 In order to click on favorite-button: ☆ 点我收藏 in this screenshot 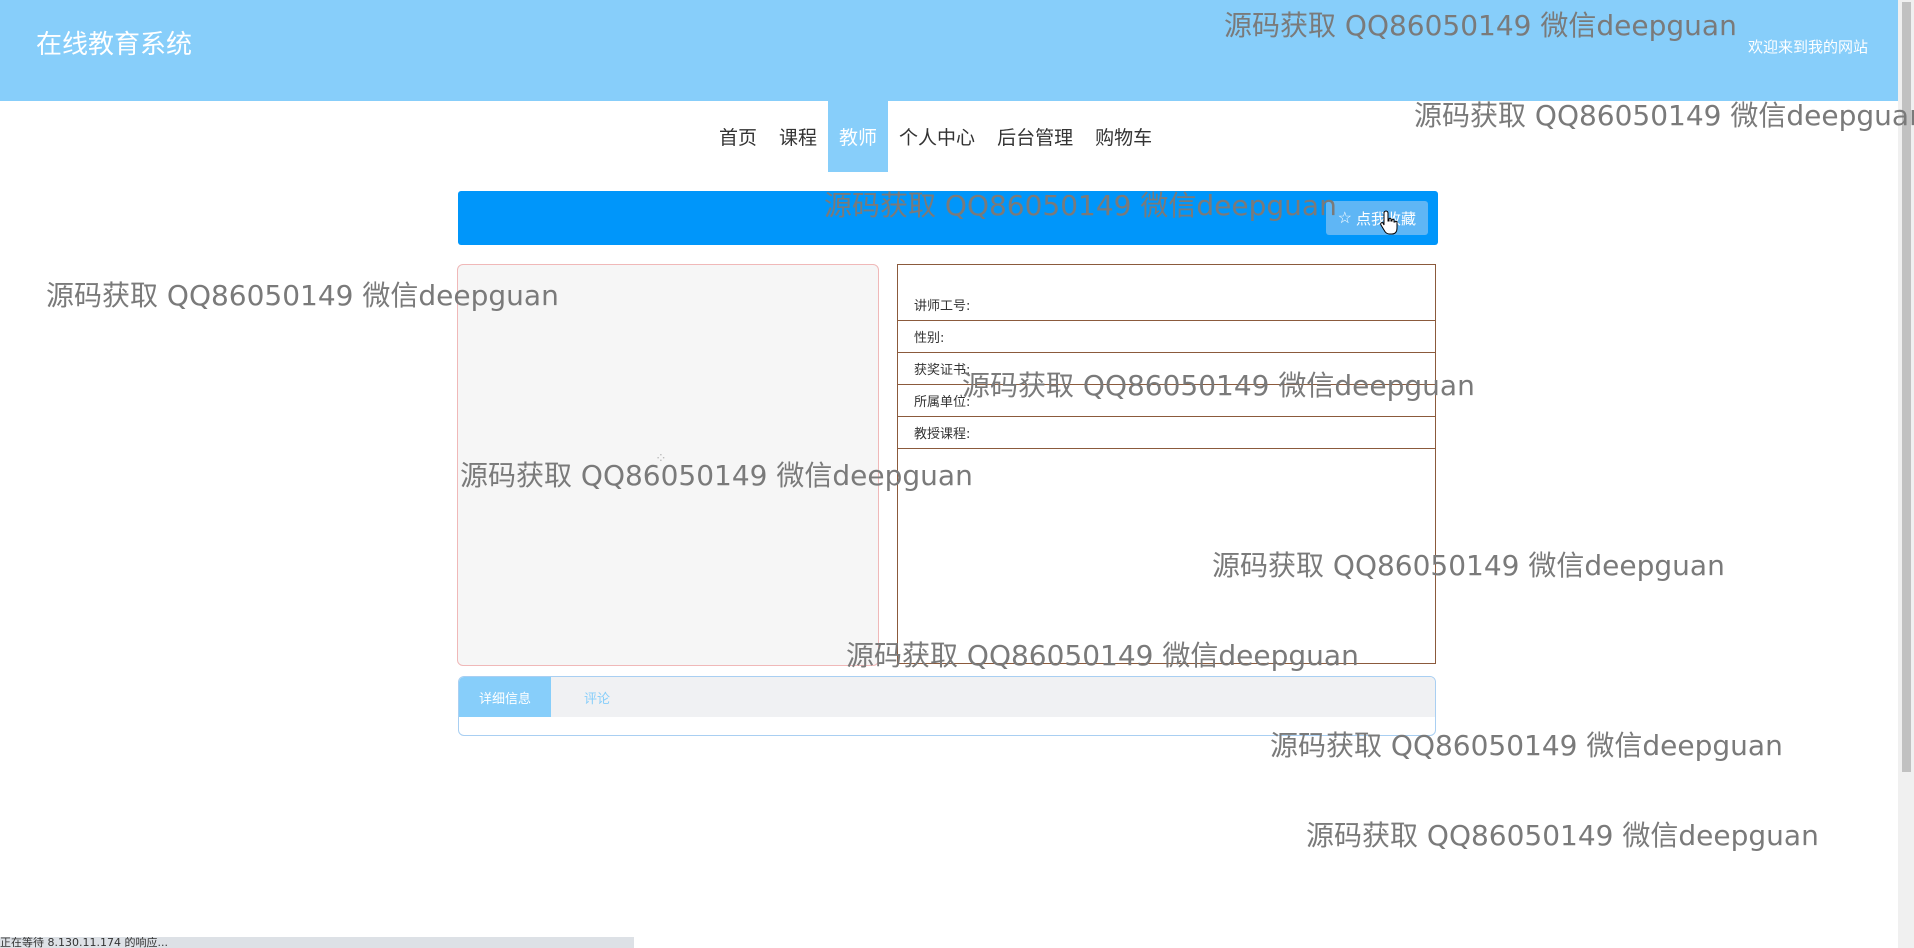, I will do `click(1376, 218)`.